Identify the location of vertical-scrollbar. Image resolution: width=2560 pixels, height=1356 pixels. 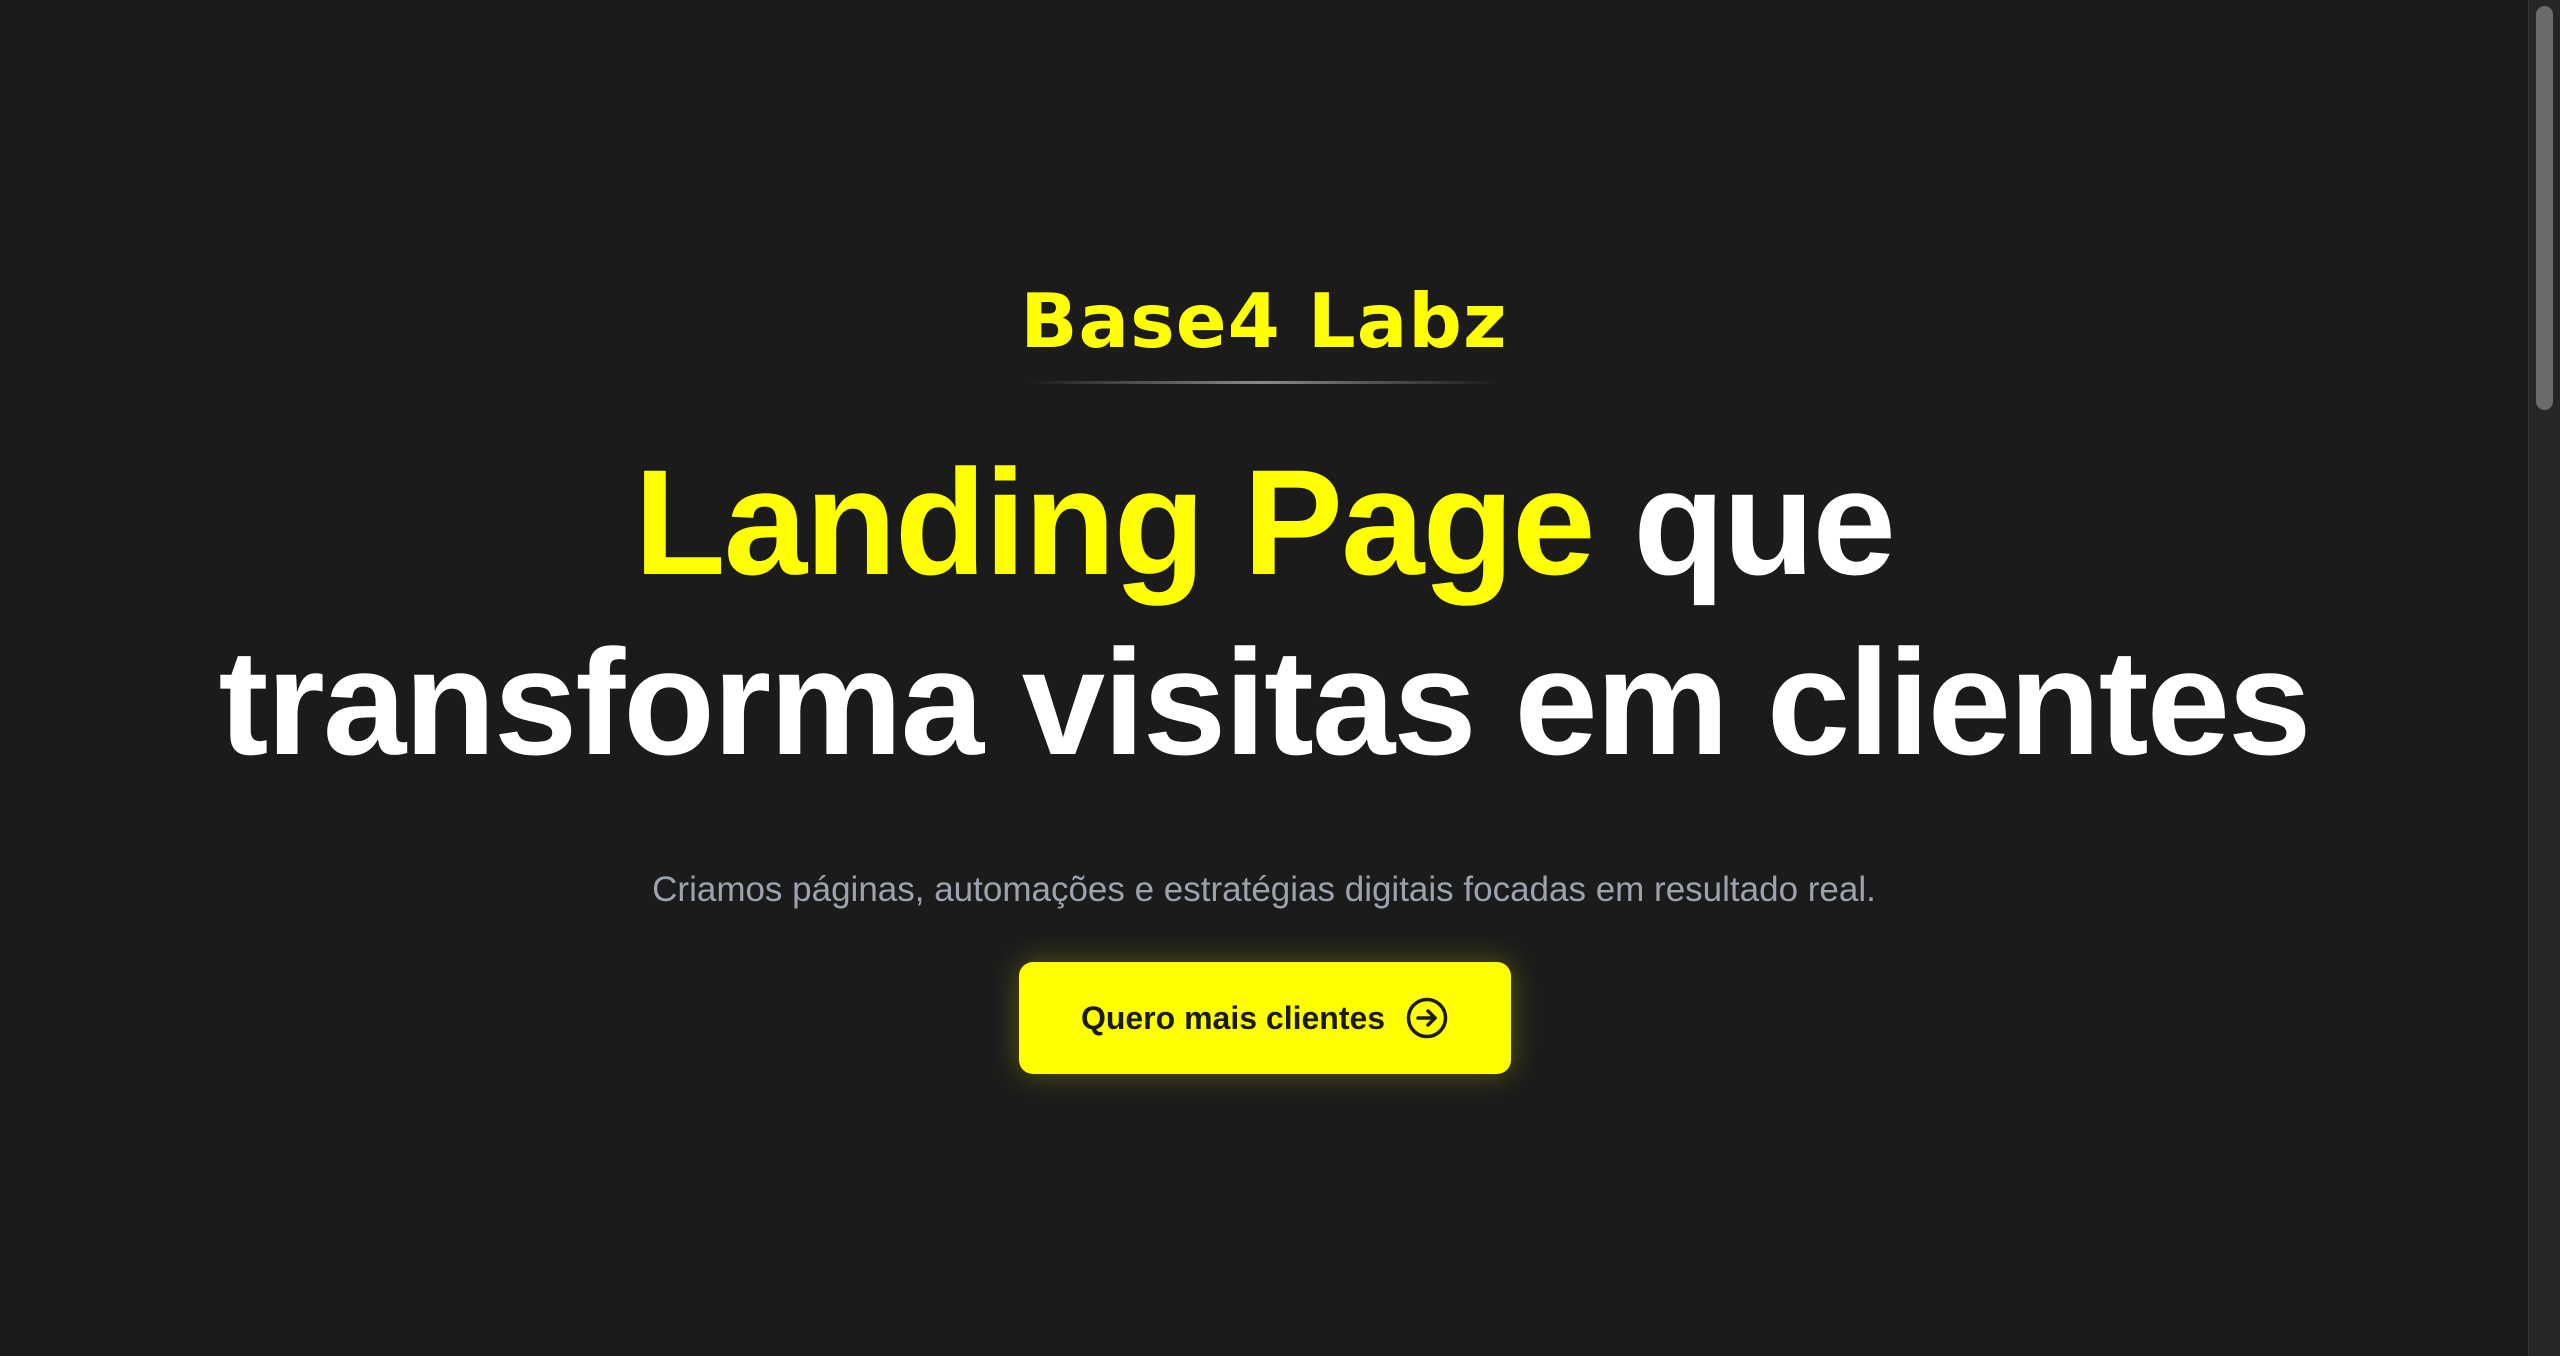
(2544, 678).